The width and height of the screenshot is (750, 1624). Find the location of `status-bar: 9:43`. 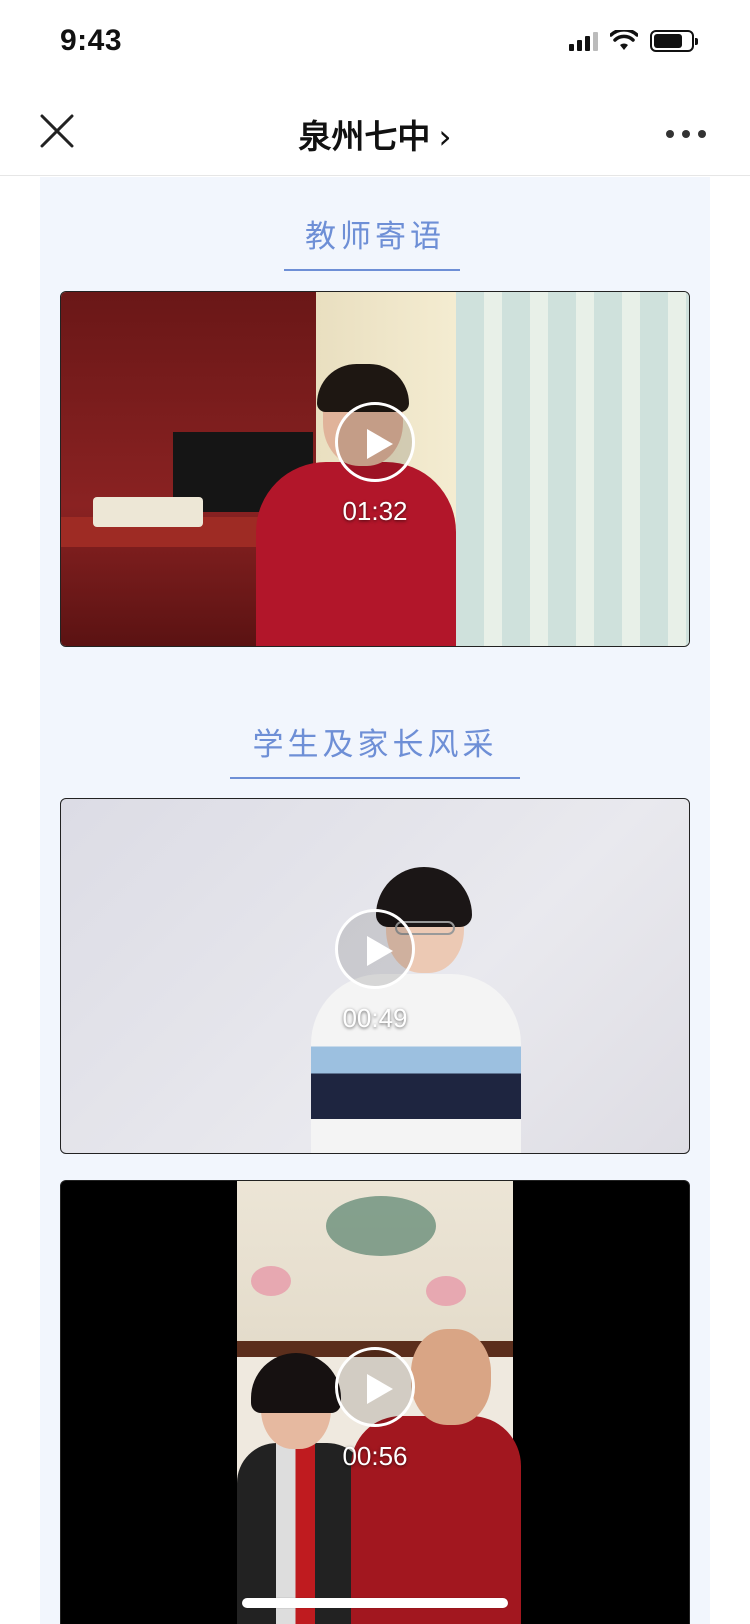

status-bar: 9:43 is located at coordinates (375, 45).